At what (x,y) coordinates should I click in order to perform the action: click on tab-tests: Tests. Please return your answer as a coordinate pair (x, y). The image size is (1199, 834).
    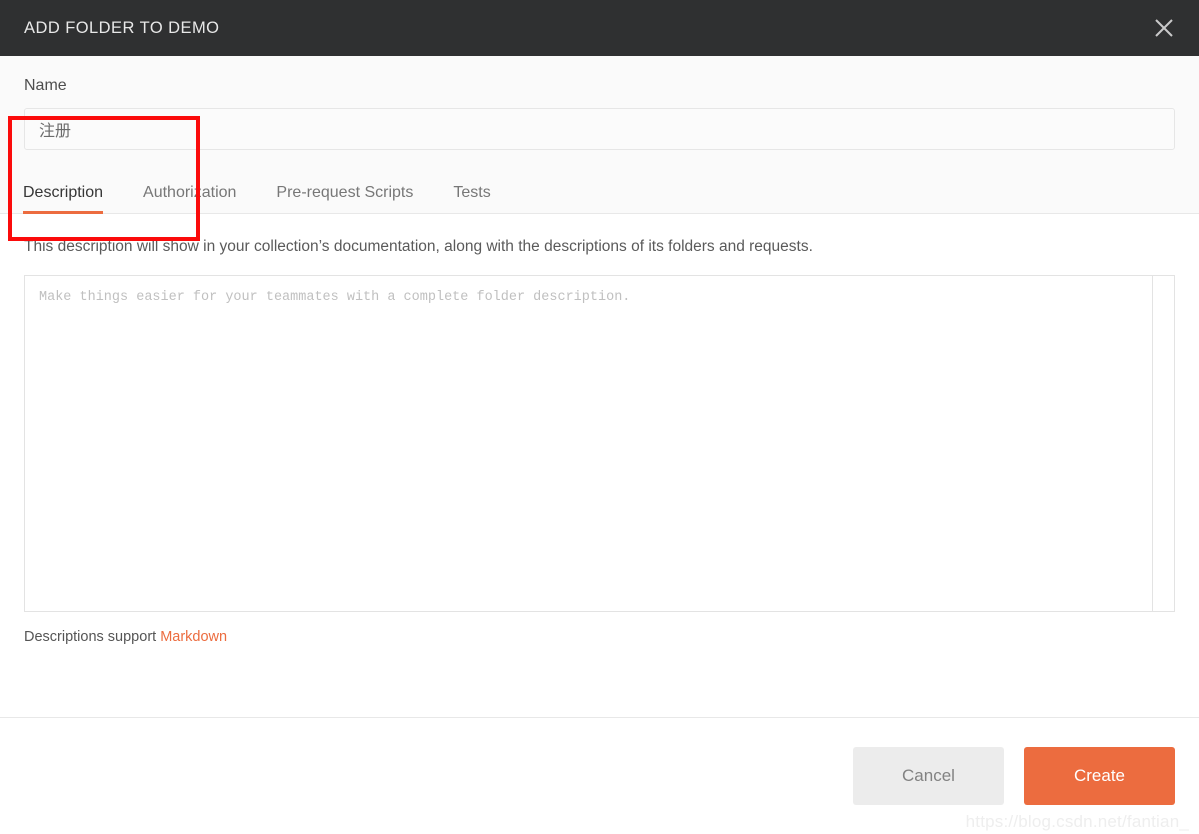
    Looking at the image, I should click on (471, 199).